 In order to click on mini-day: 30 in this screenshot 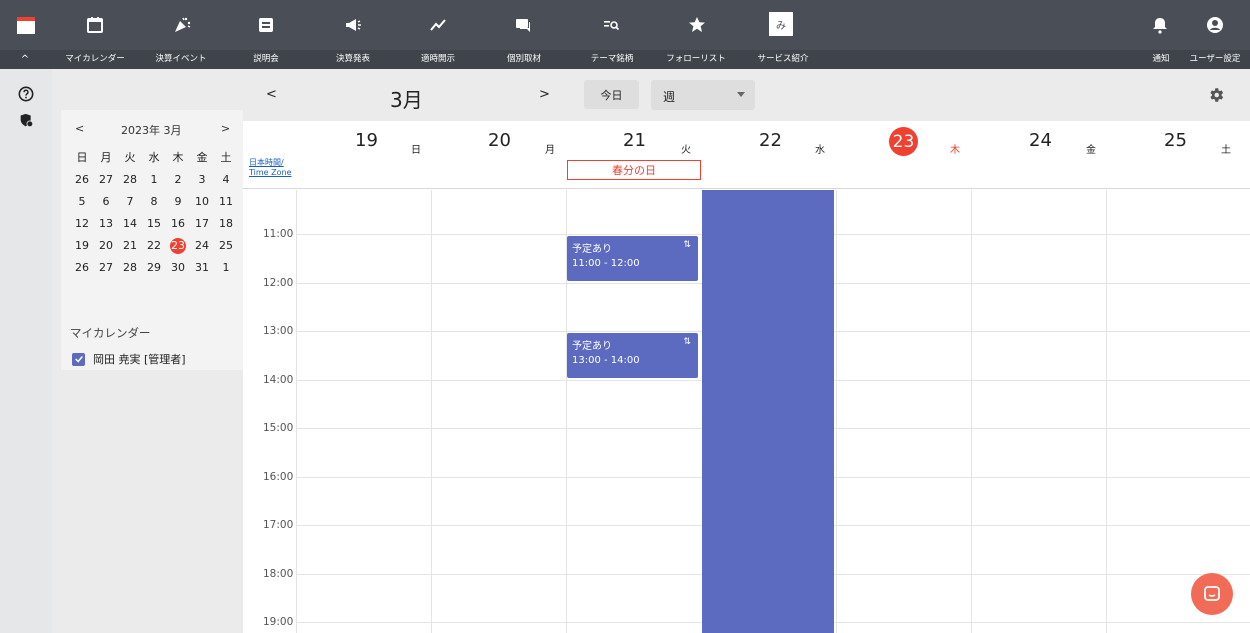, I will do `click(178, 268)`.